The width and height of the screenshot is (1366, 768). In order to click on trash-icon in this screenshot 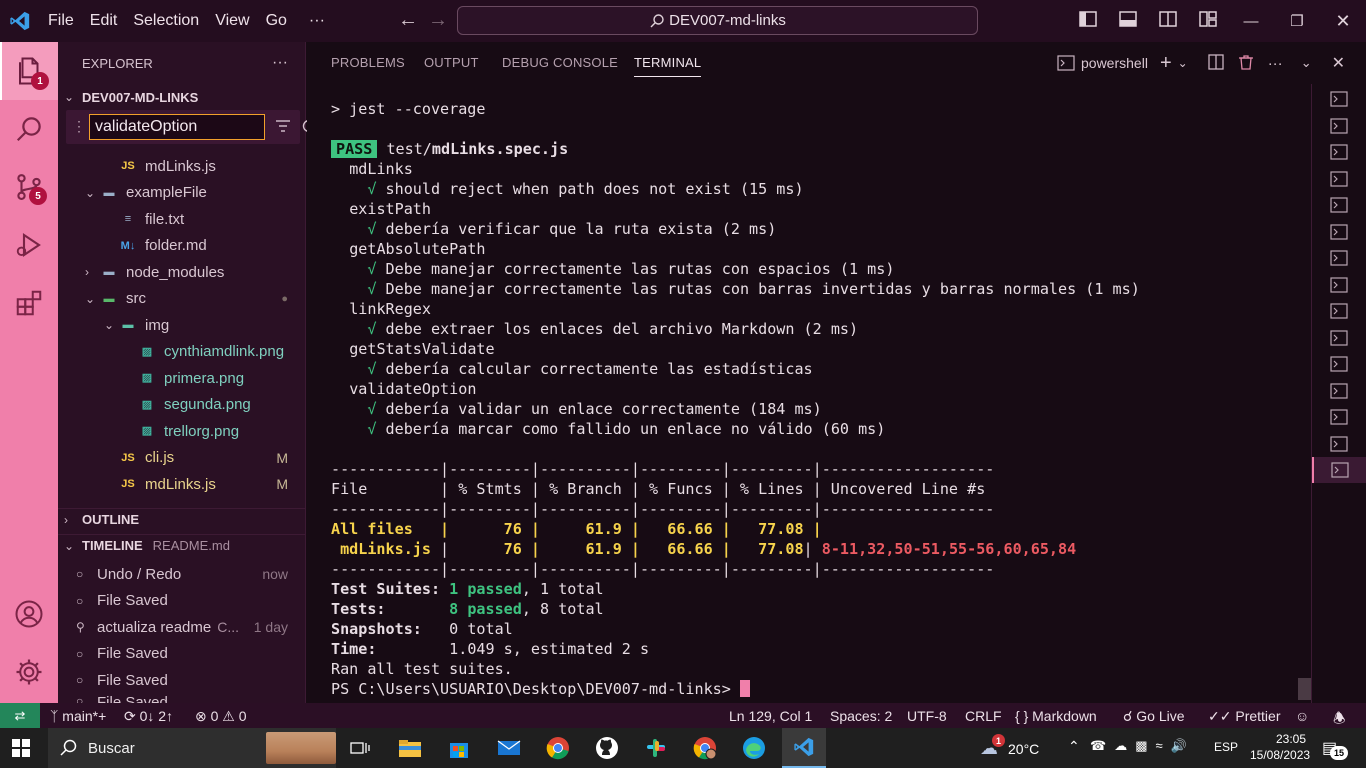, I will do `click(1246, 63)`.